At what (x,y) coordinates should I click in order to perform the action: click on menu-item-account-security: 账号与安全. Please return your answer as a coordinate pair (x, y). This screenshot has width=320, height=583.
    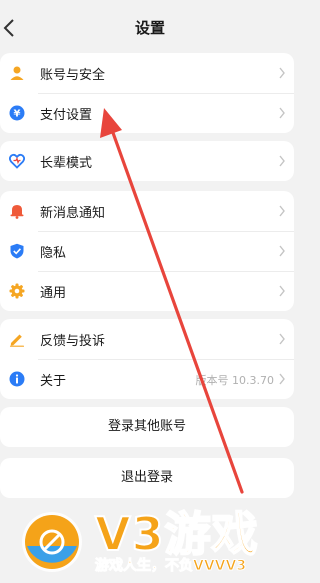
    Looking at the image, I should click on (147, 73).